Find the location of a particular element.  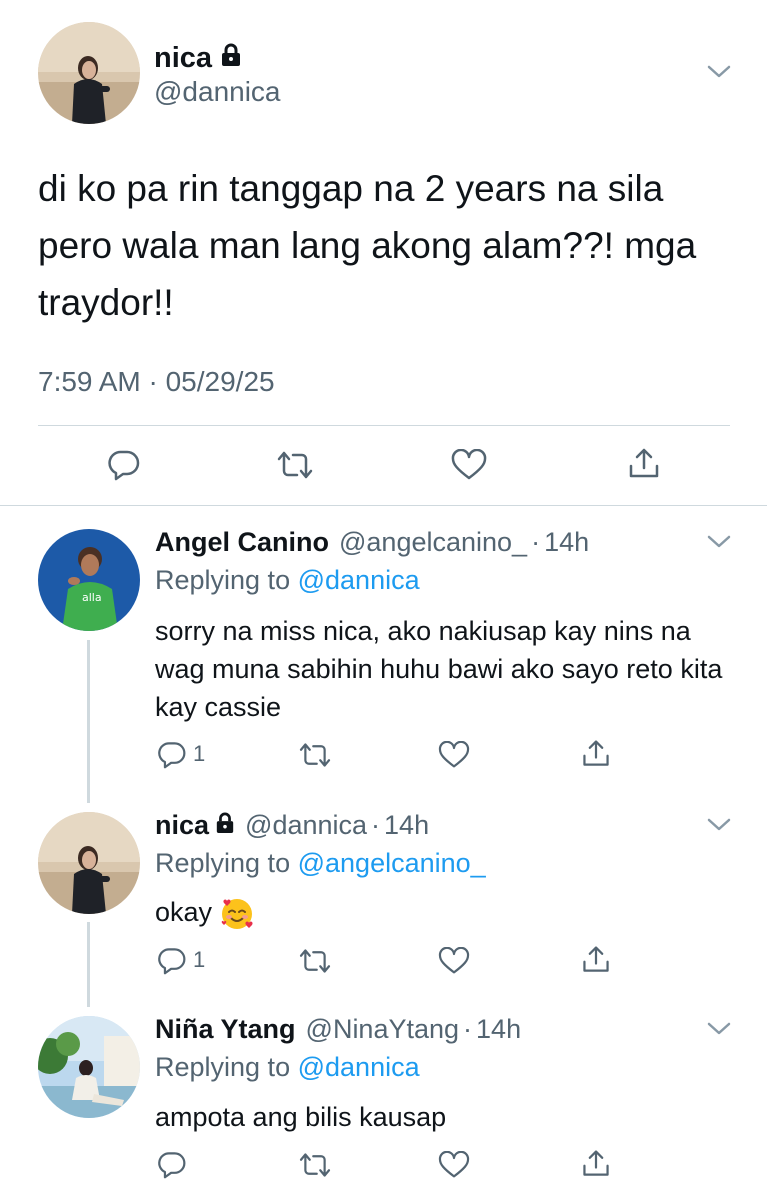

replying-to: Replying to @angelcanino_ is located at coordinates (320, 863).